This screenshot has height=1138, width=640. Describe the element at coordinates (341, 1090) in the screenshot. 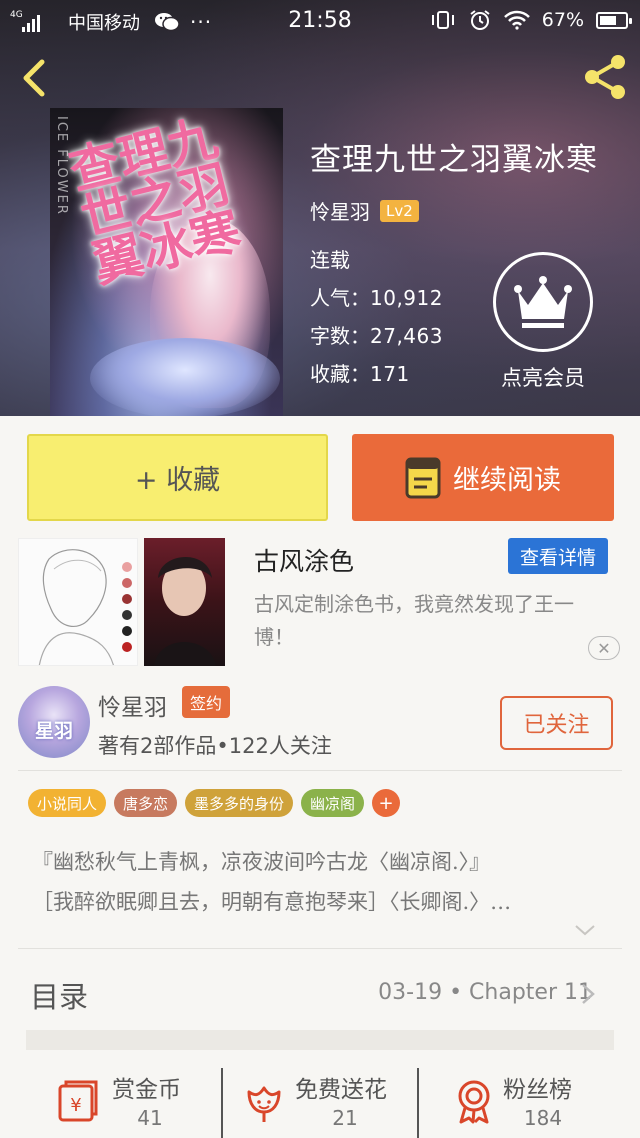

I see `flower-label: 免费送花` at that location.